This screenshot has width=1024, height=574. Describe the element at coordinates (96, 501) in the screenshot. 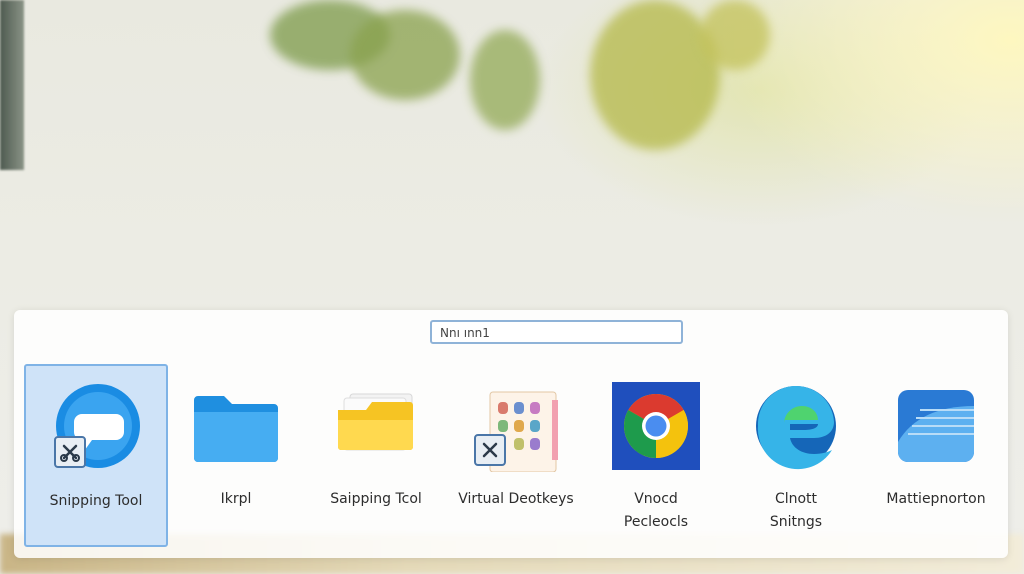

I see `app-label: Snipping Tool` at that location.